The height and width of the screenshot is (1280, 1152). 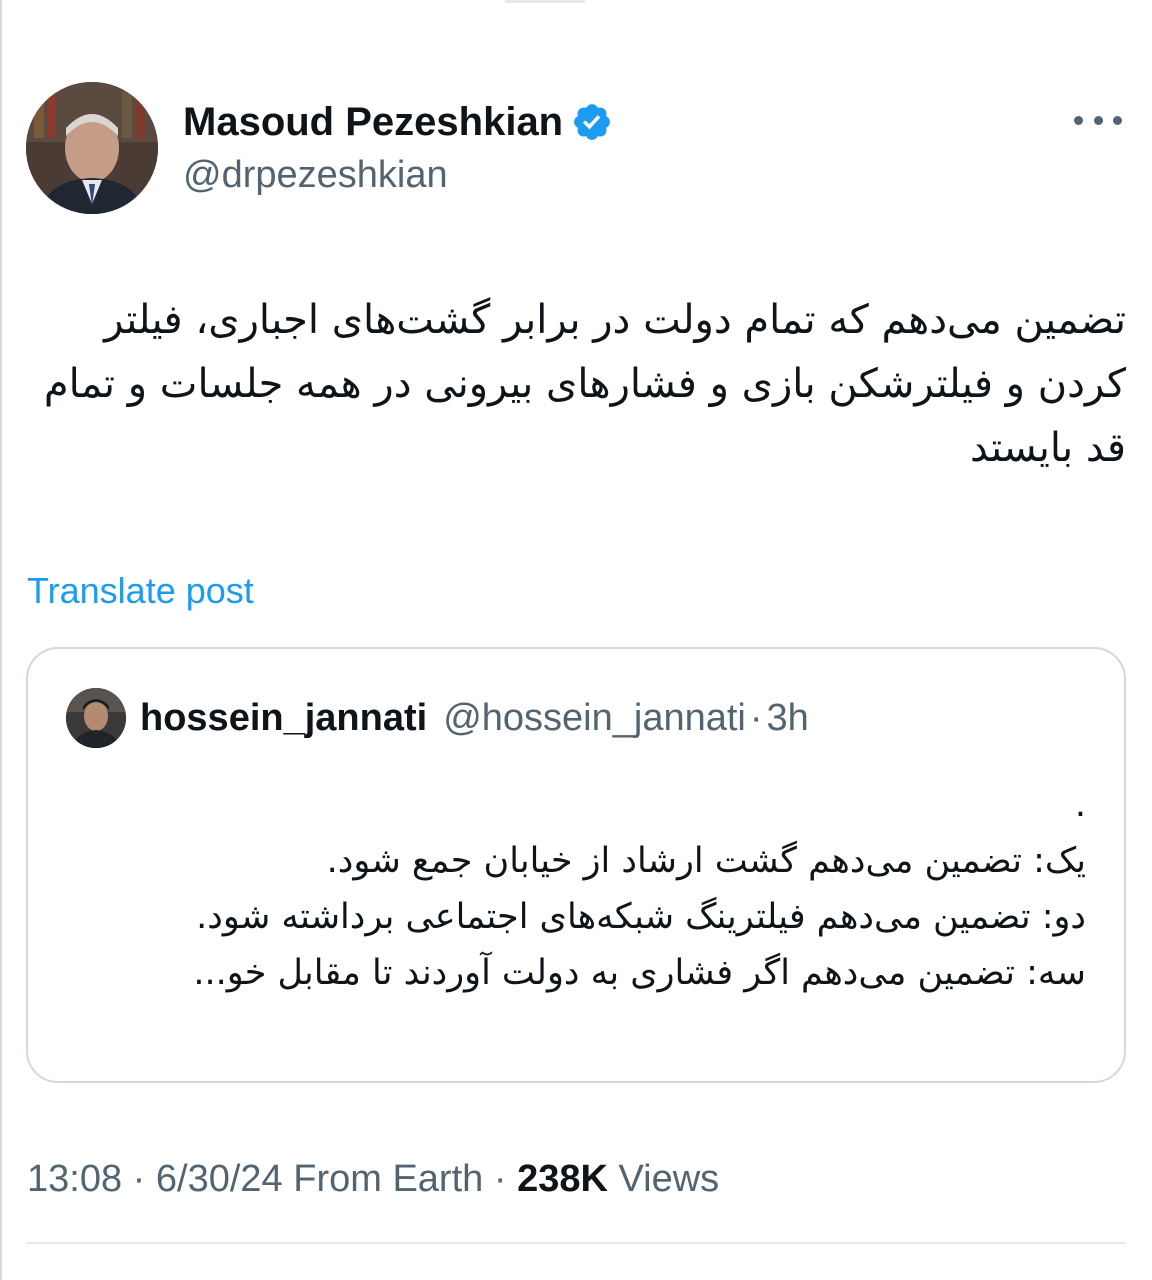 What do you see at coordinates (545, 1) in the screenshot?
I see `top-edge-fragment` at bounding box center [545, 1].